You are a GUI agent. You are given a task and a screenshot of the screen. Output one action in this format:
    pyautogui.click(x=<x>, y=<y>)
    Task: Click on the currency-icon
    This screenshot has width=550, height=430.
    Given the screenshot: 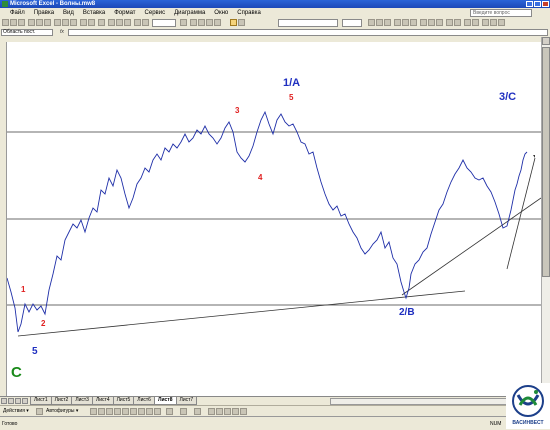 What is the action you would take?
    pyautogui.click(x=423, y=22)
    